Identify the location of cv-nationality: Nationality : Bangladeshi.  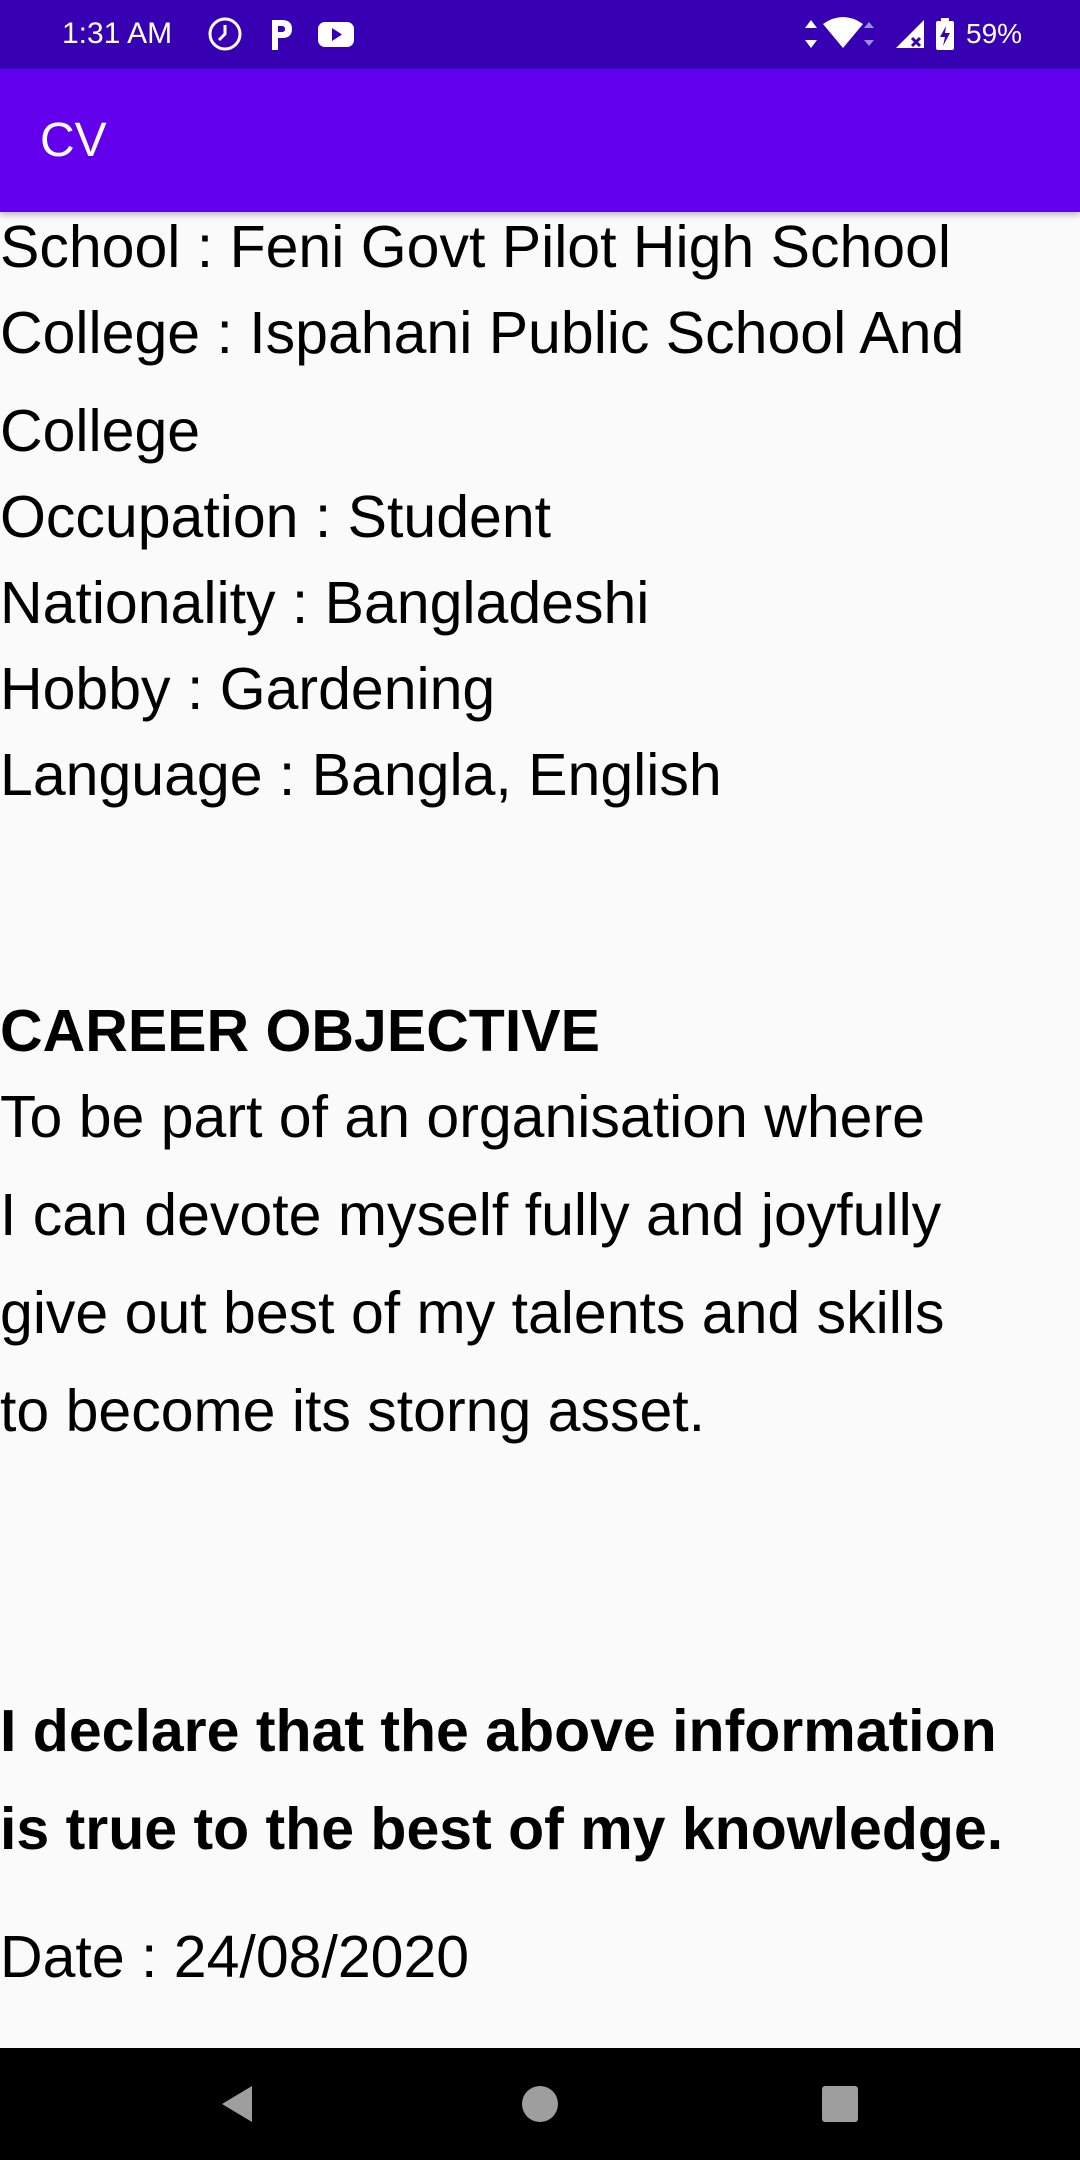
(325, 603).